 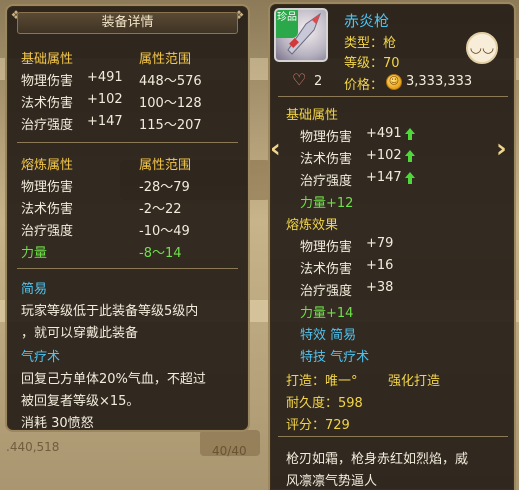 I want to click on special-effect-desc: ，就可以穿戴此装备, so click(x=80, y=333).